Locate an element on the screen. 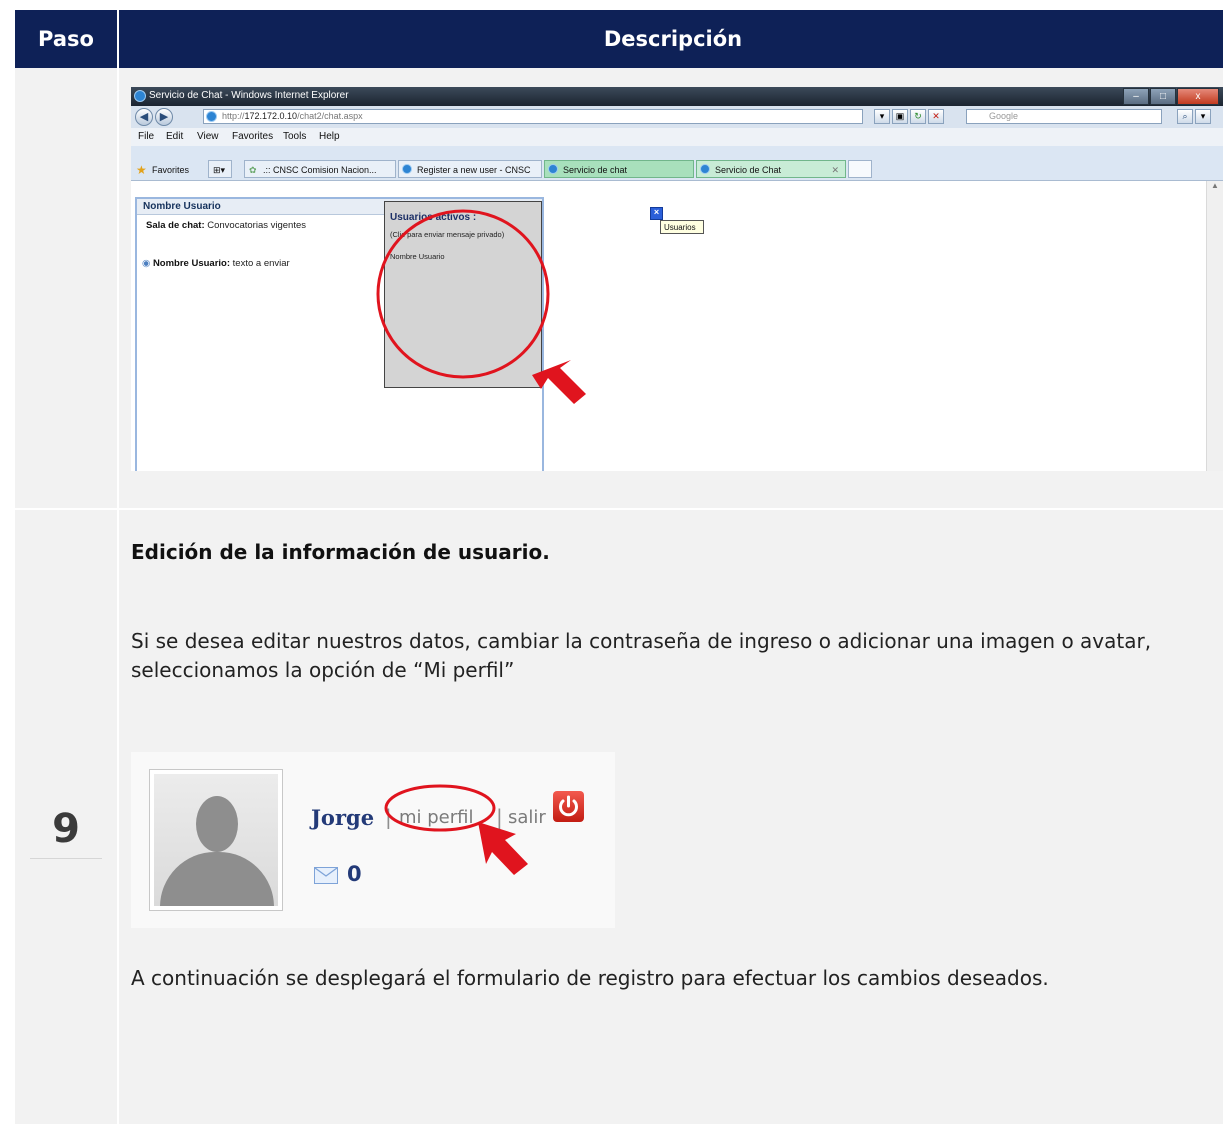 The width and height of the screenshot is (1223, 1124). annotation-overlay is located at coordinates (481, 542).